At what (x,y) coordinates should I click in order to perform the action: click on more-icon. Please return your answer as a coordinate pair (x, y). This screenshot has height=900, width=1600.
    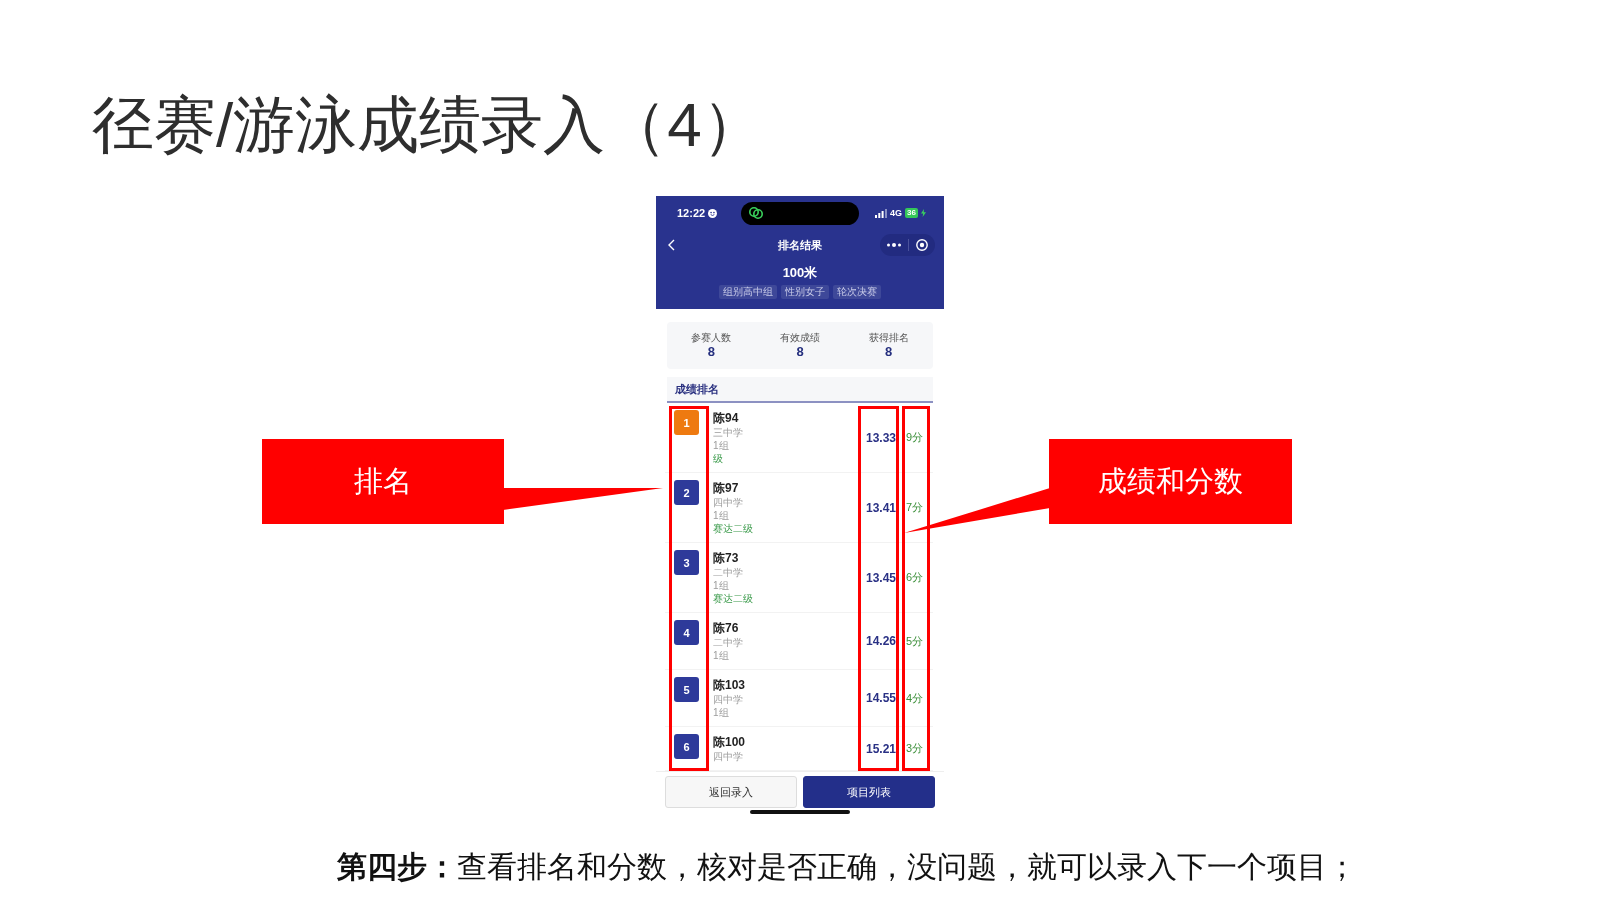
    Looking at the image, I should click on (894, 245).